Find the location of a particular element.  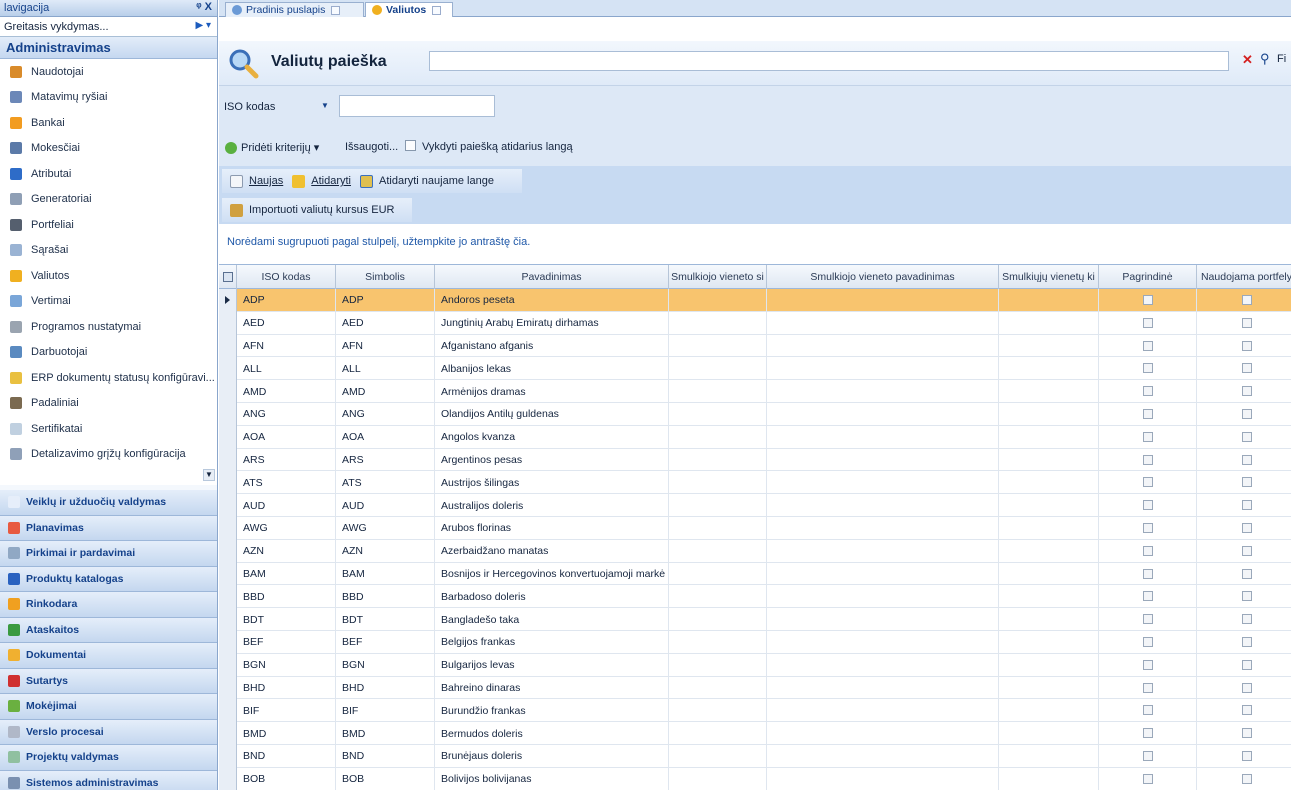

column-header: Pavadinimas is located at coordinates (552, 277).